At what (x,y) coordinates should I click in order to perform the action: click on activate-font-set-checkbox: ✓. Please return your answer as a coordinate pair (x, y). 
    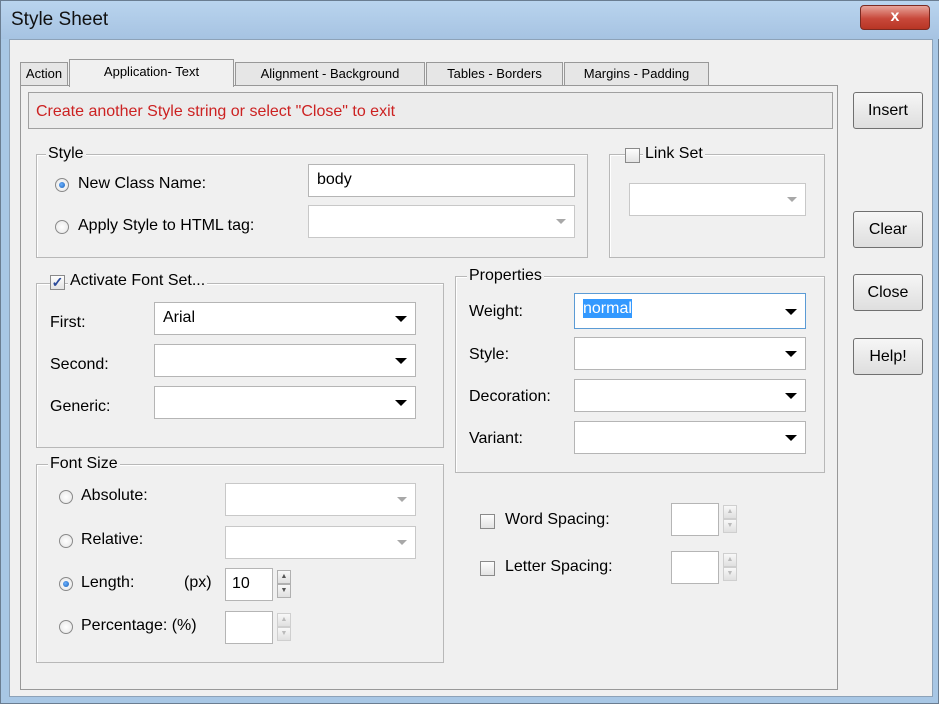
    Looking at the image, I should click on (57, 282).